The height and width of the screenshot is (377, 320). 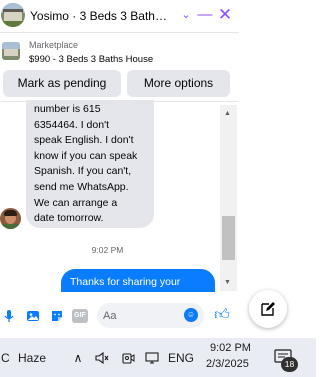 I want to click on scrollbar-track, so click(x=228, y=198).